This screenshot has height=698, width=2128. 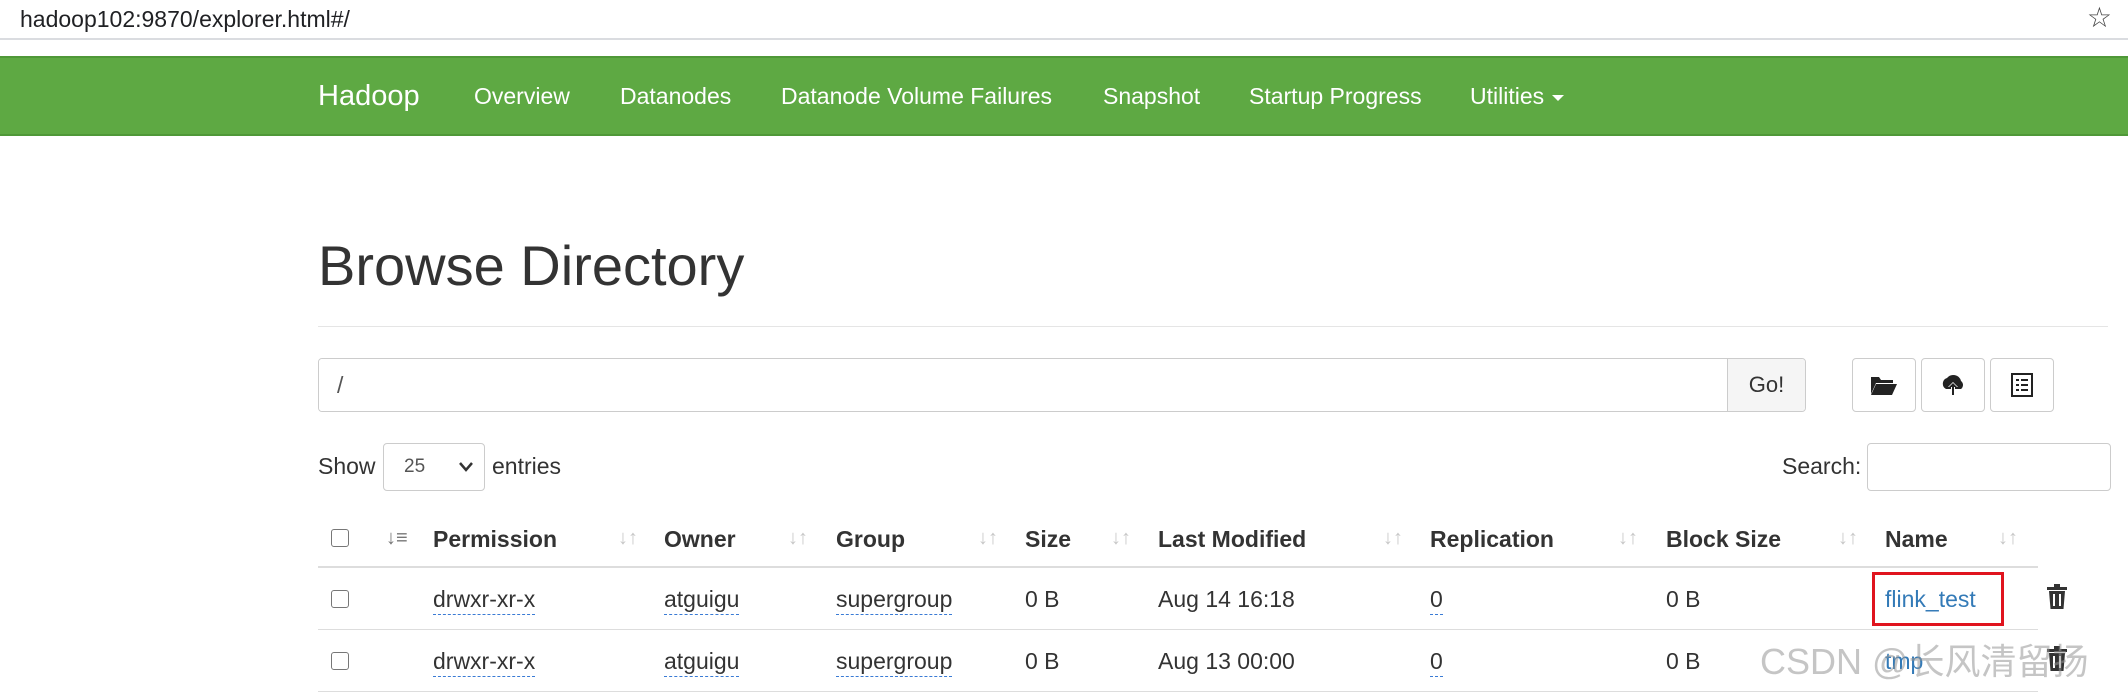 I want to click on nav-datanode-volume-failures: Datanode Volume Failures, so click(x=916, y=96).